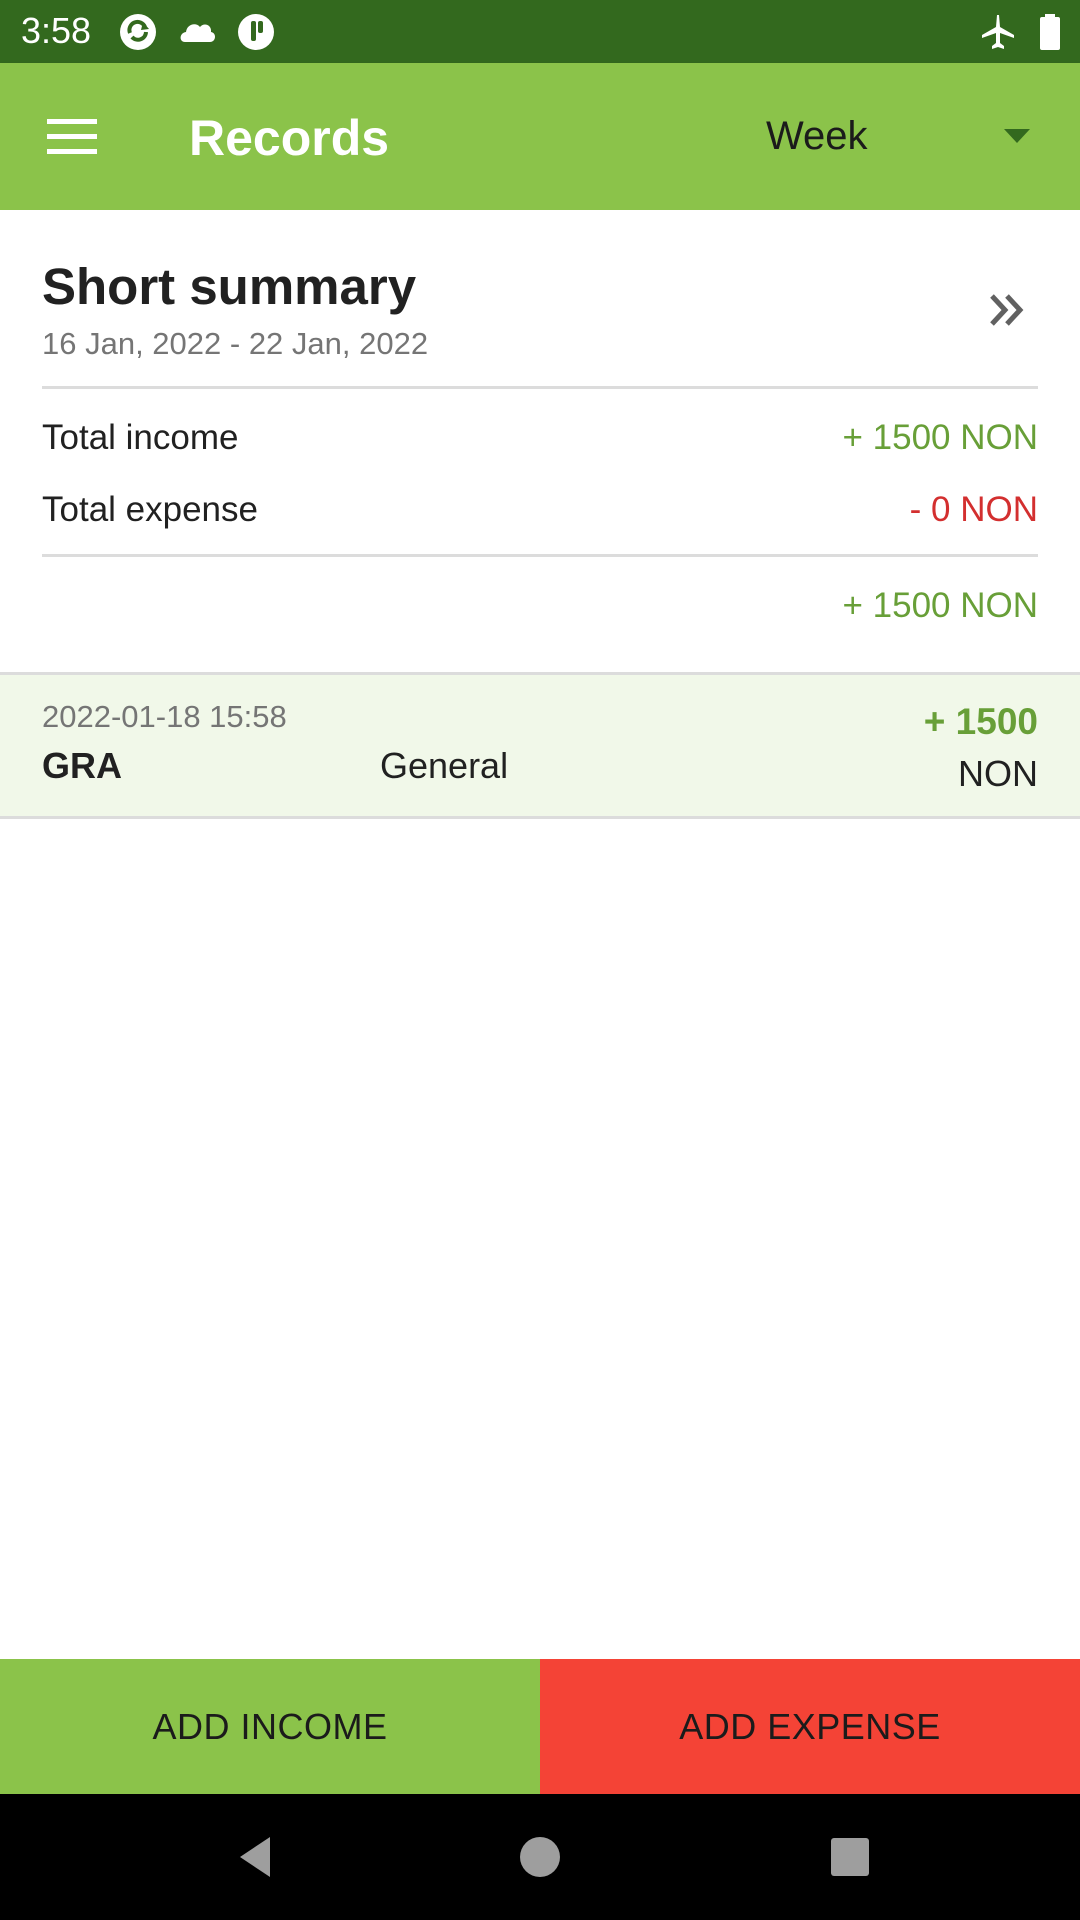 This screenshot has width=1080, height=1920. I want to click on battery-icon, so click(1050, 32).